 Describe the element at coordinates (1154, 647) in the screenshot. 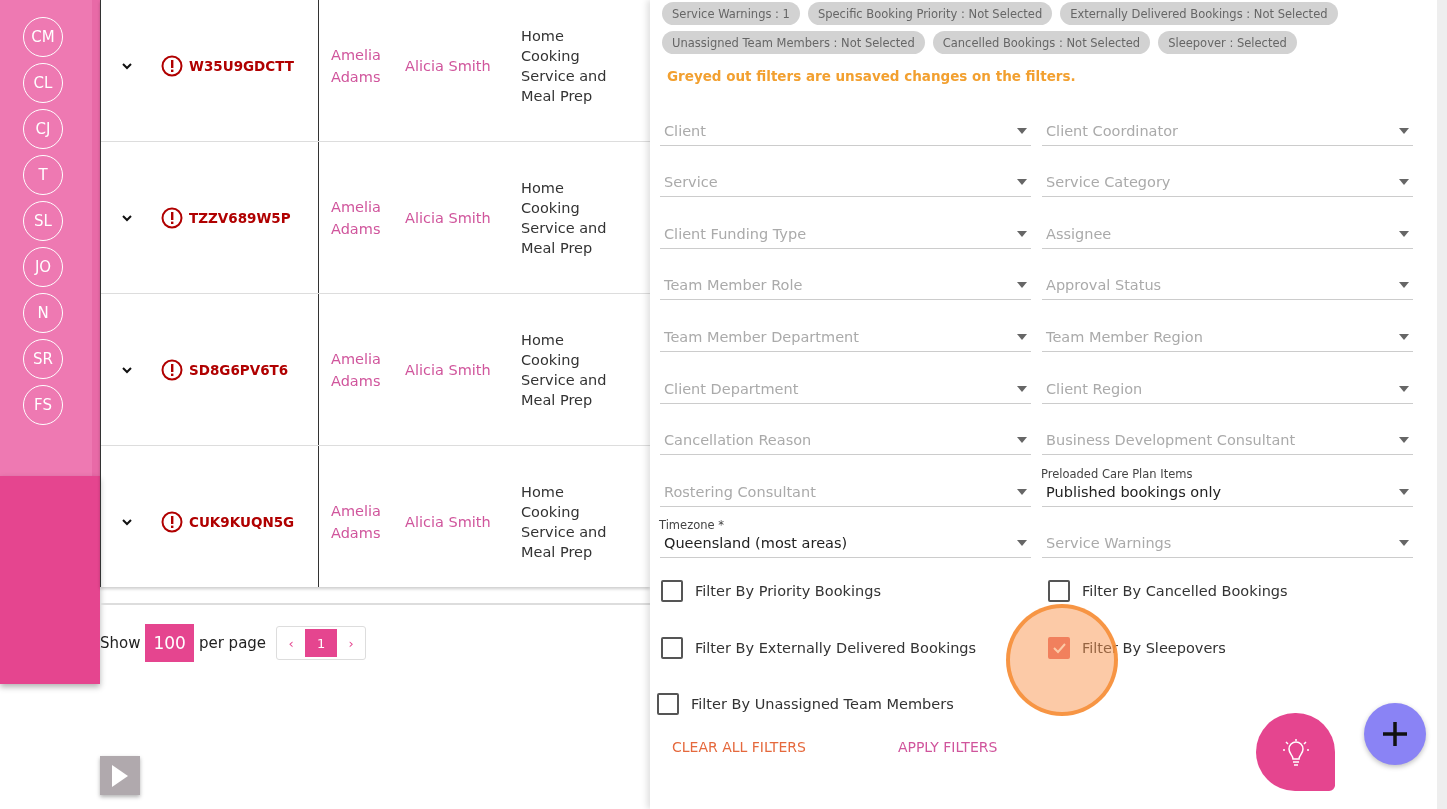

I see `checkbox-label: Filter By Sleepovers` at that location.